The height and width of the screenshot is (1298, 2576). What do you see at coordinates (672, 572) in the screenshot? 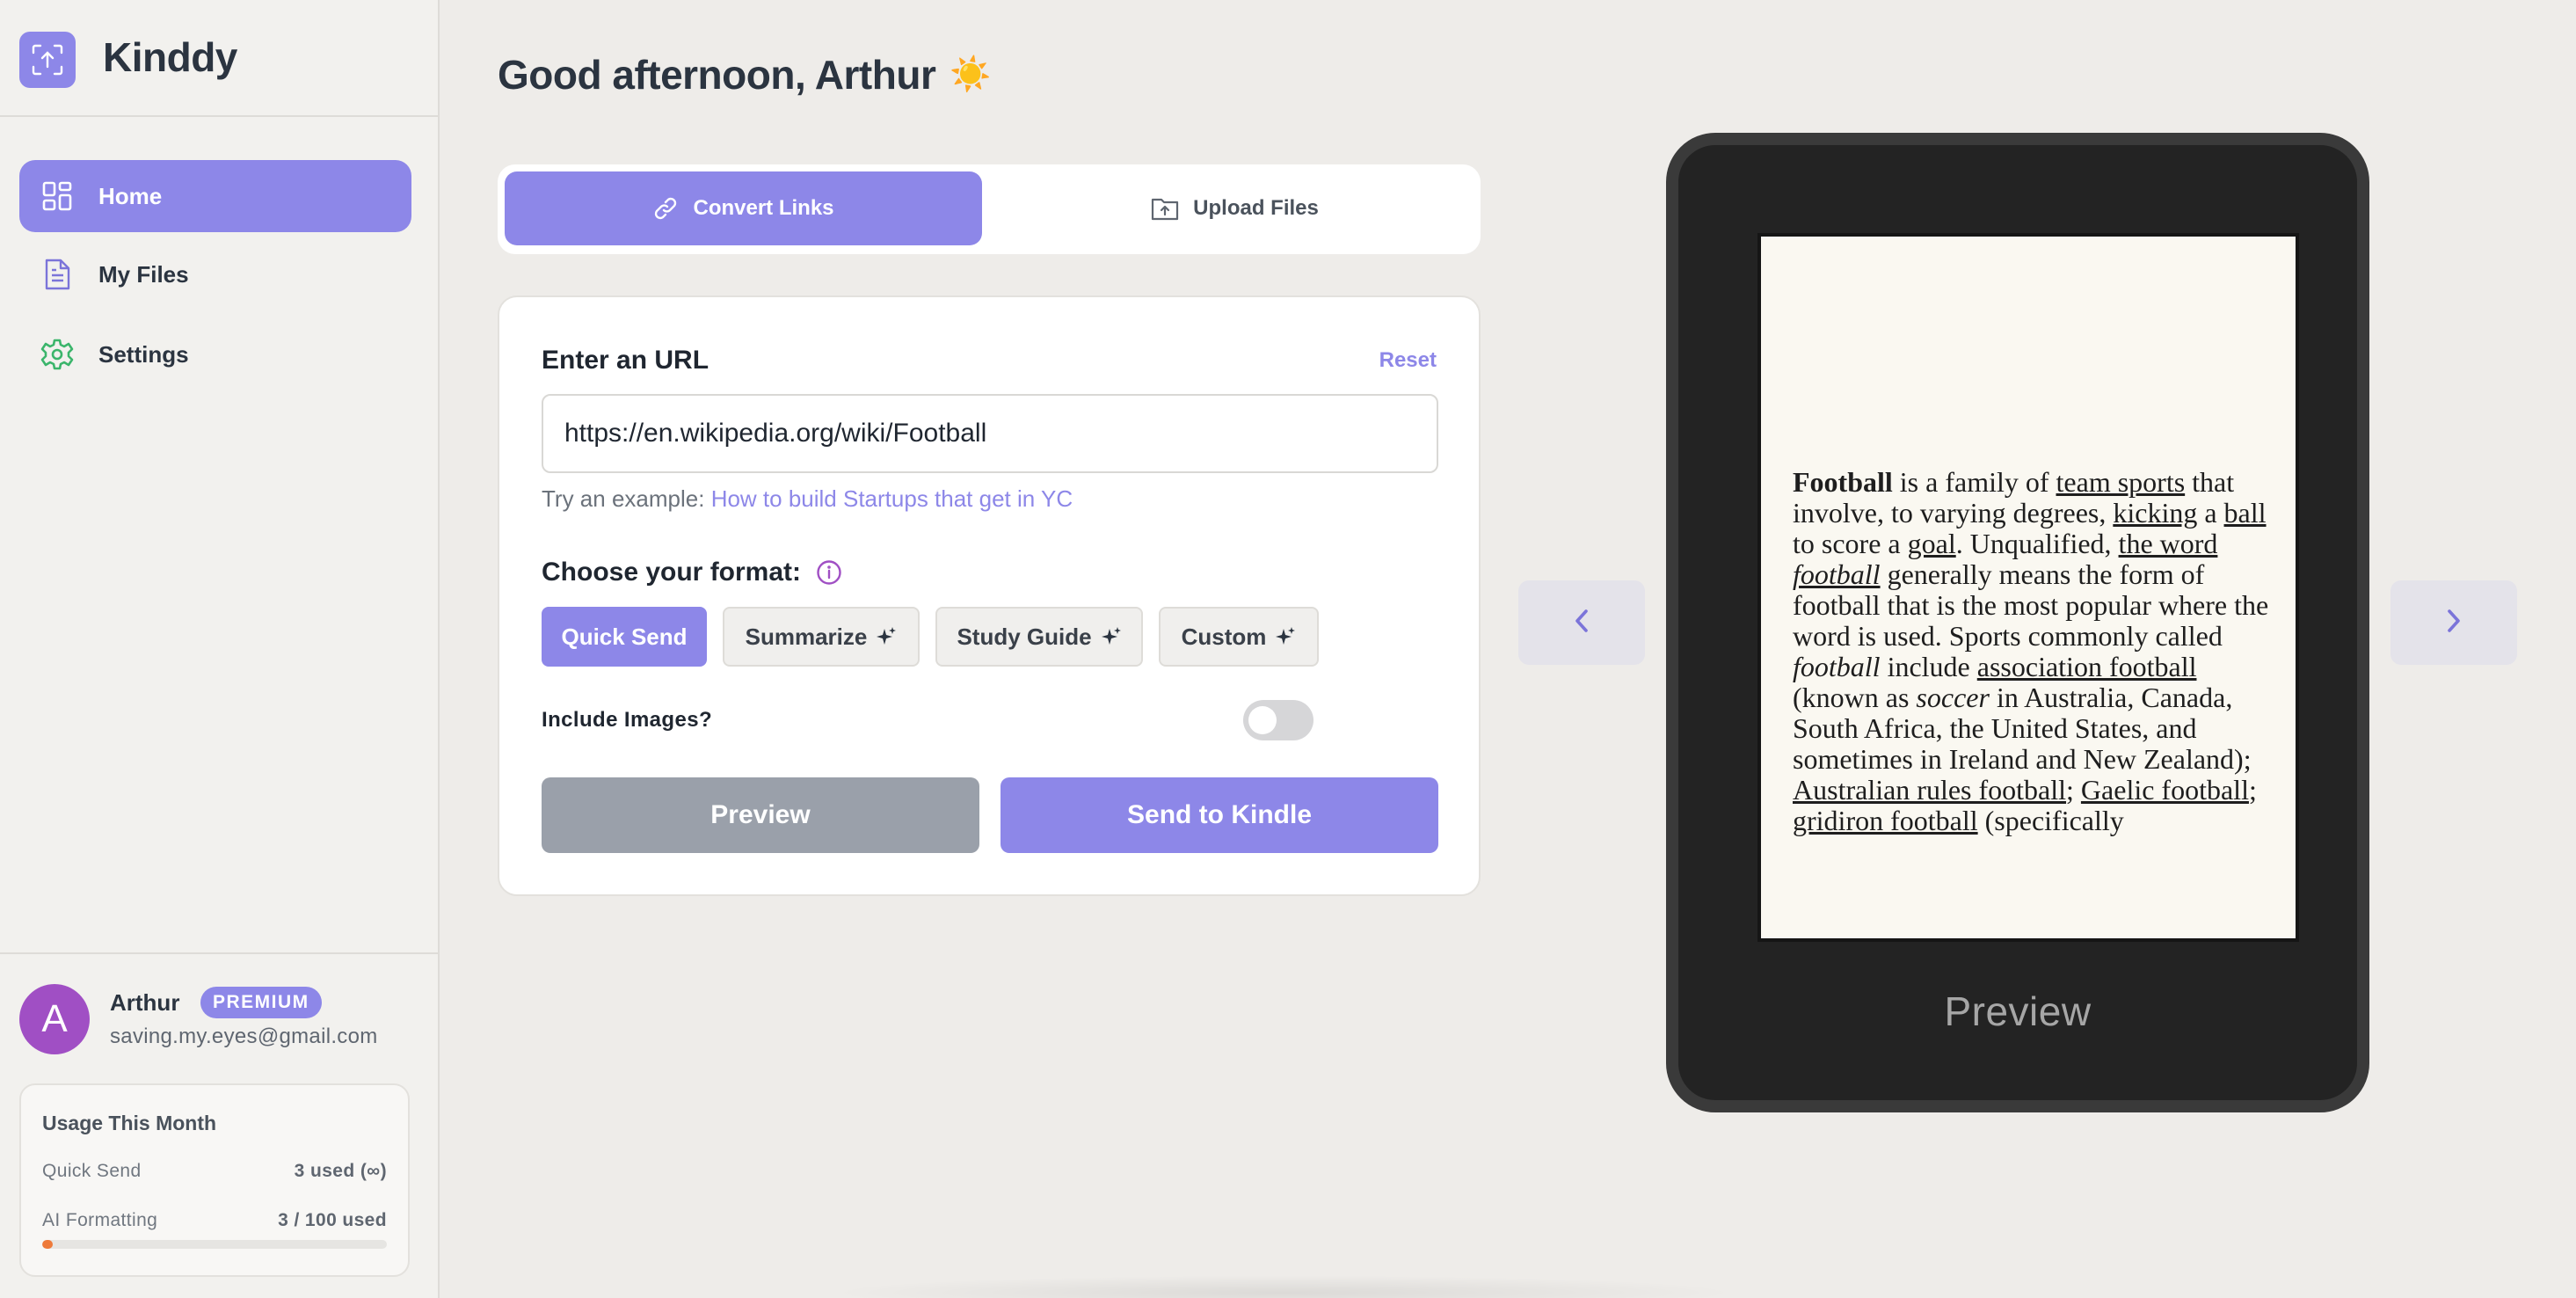
I see `format-label: Choose your format:` at bounding box center [672, 572].